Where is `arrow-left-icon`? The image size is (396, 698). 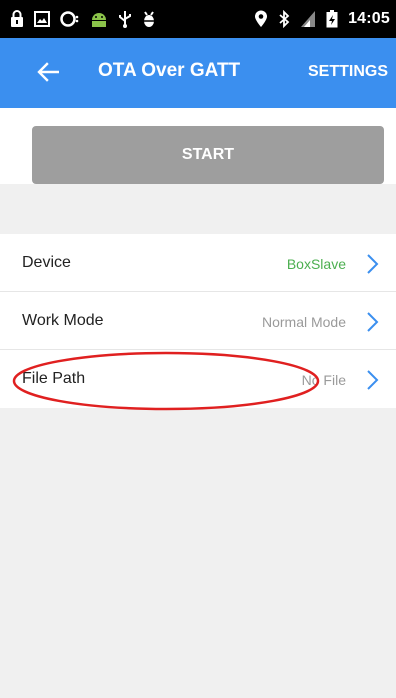 arrow-left-icon is located at coordinates (48, 72).